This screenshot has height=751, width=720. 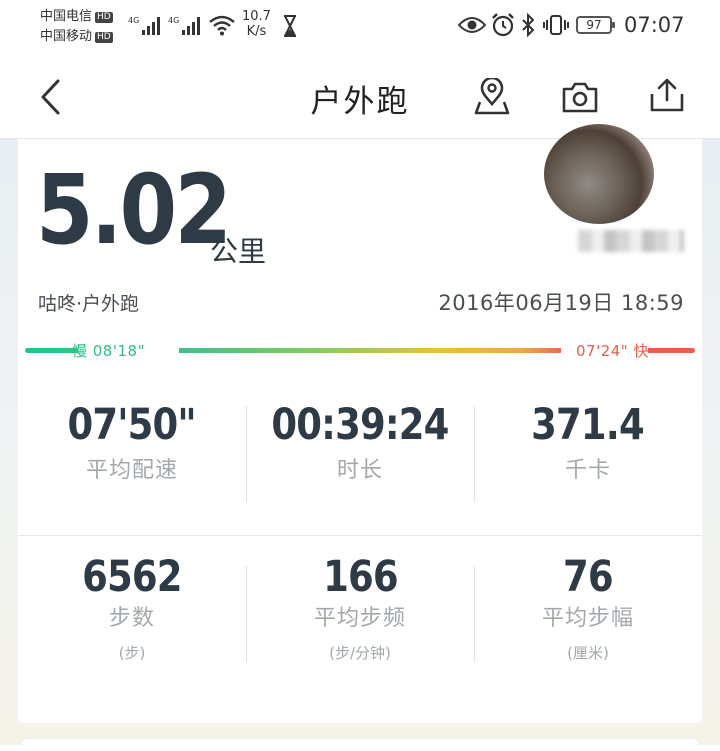 I want to click on stat-label: 时长, so click(x=359, y=470).